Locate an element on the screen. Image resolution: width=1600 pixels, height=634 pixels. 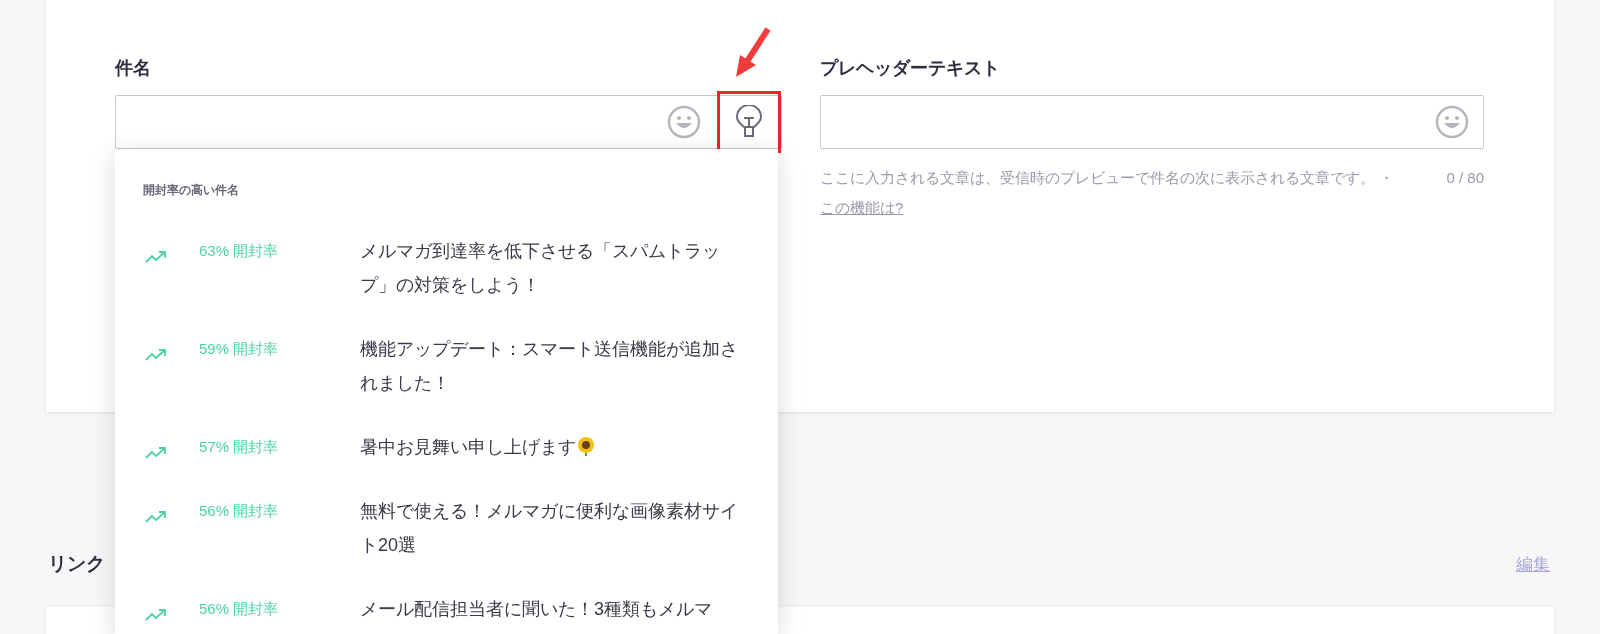
preheader-input is located at coordinates (1152, 122).